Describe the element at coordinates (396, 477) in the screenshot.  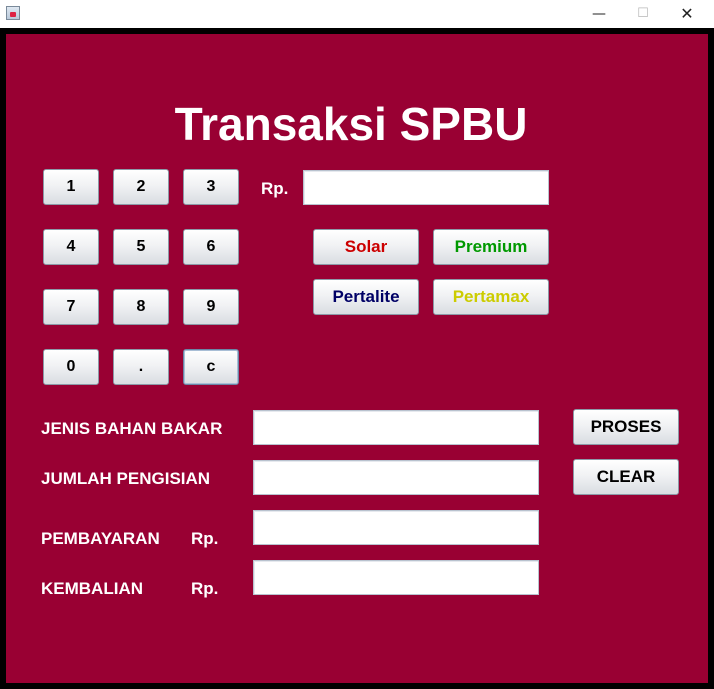
I see `jumlah-pengisian-field` at that location.